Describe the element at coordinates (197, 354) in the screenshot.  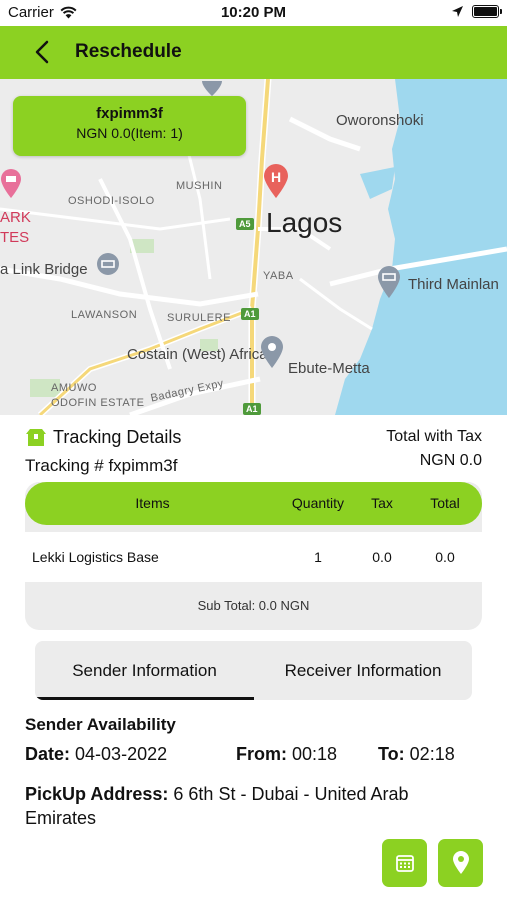
I see `map-label-costain: Costain (West) Africa` at that location.